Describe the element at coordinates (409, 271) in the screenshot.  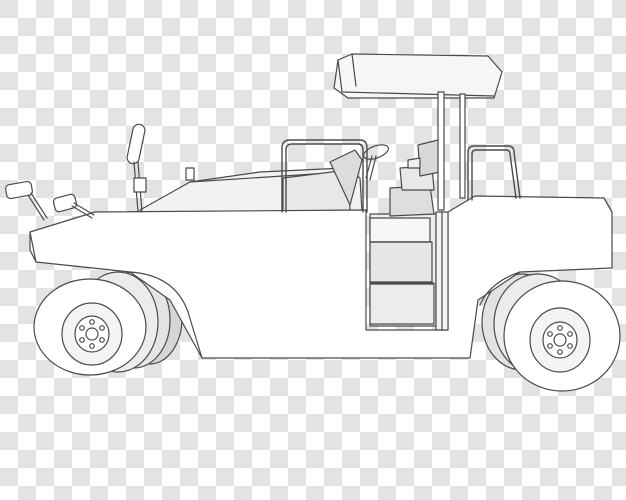
I see `entry-steps` at that location.